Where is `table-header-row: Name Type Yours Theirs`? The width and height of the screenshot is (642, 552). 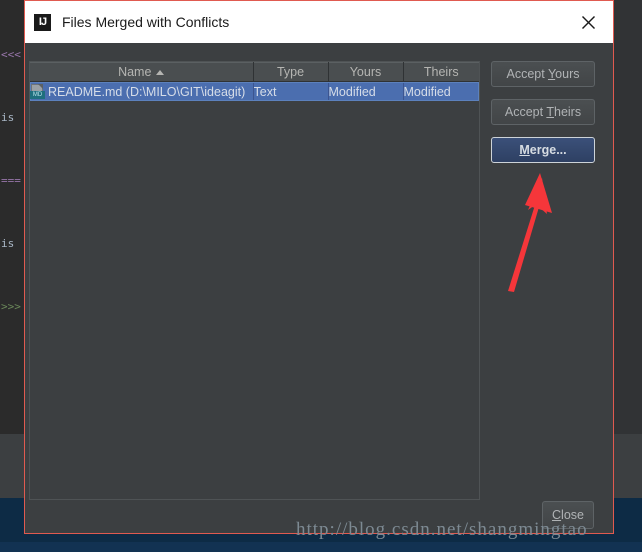
table-header-row: Name Type Yours Theirs is located at coordinates (254, 72).